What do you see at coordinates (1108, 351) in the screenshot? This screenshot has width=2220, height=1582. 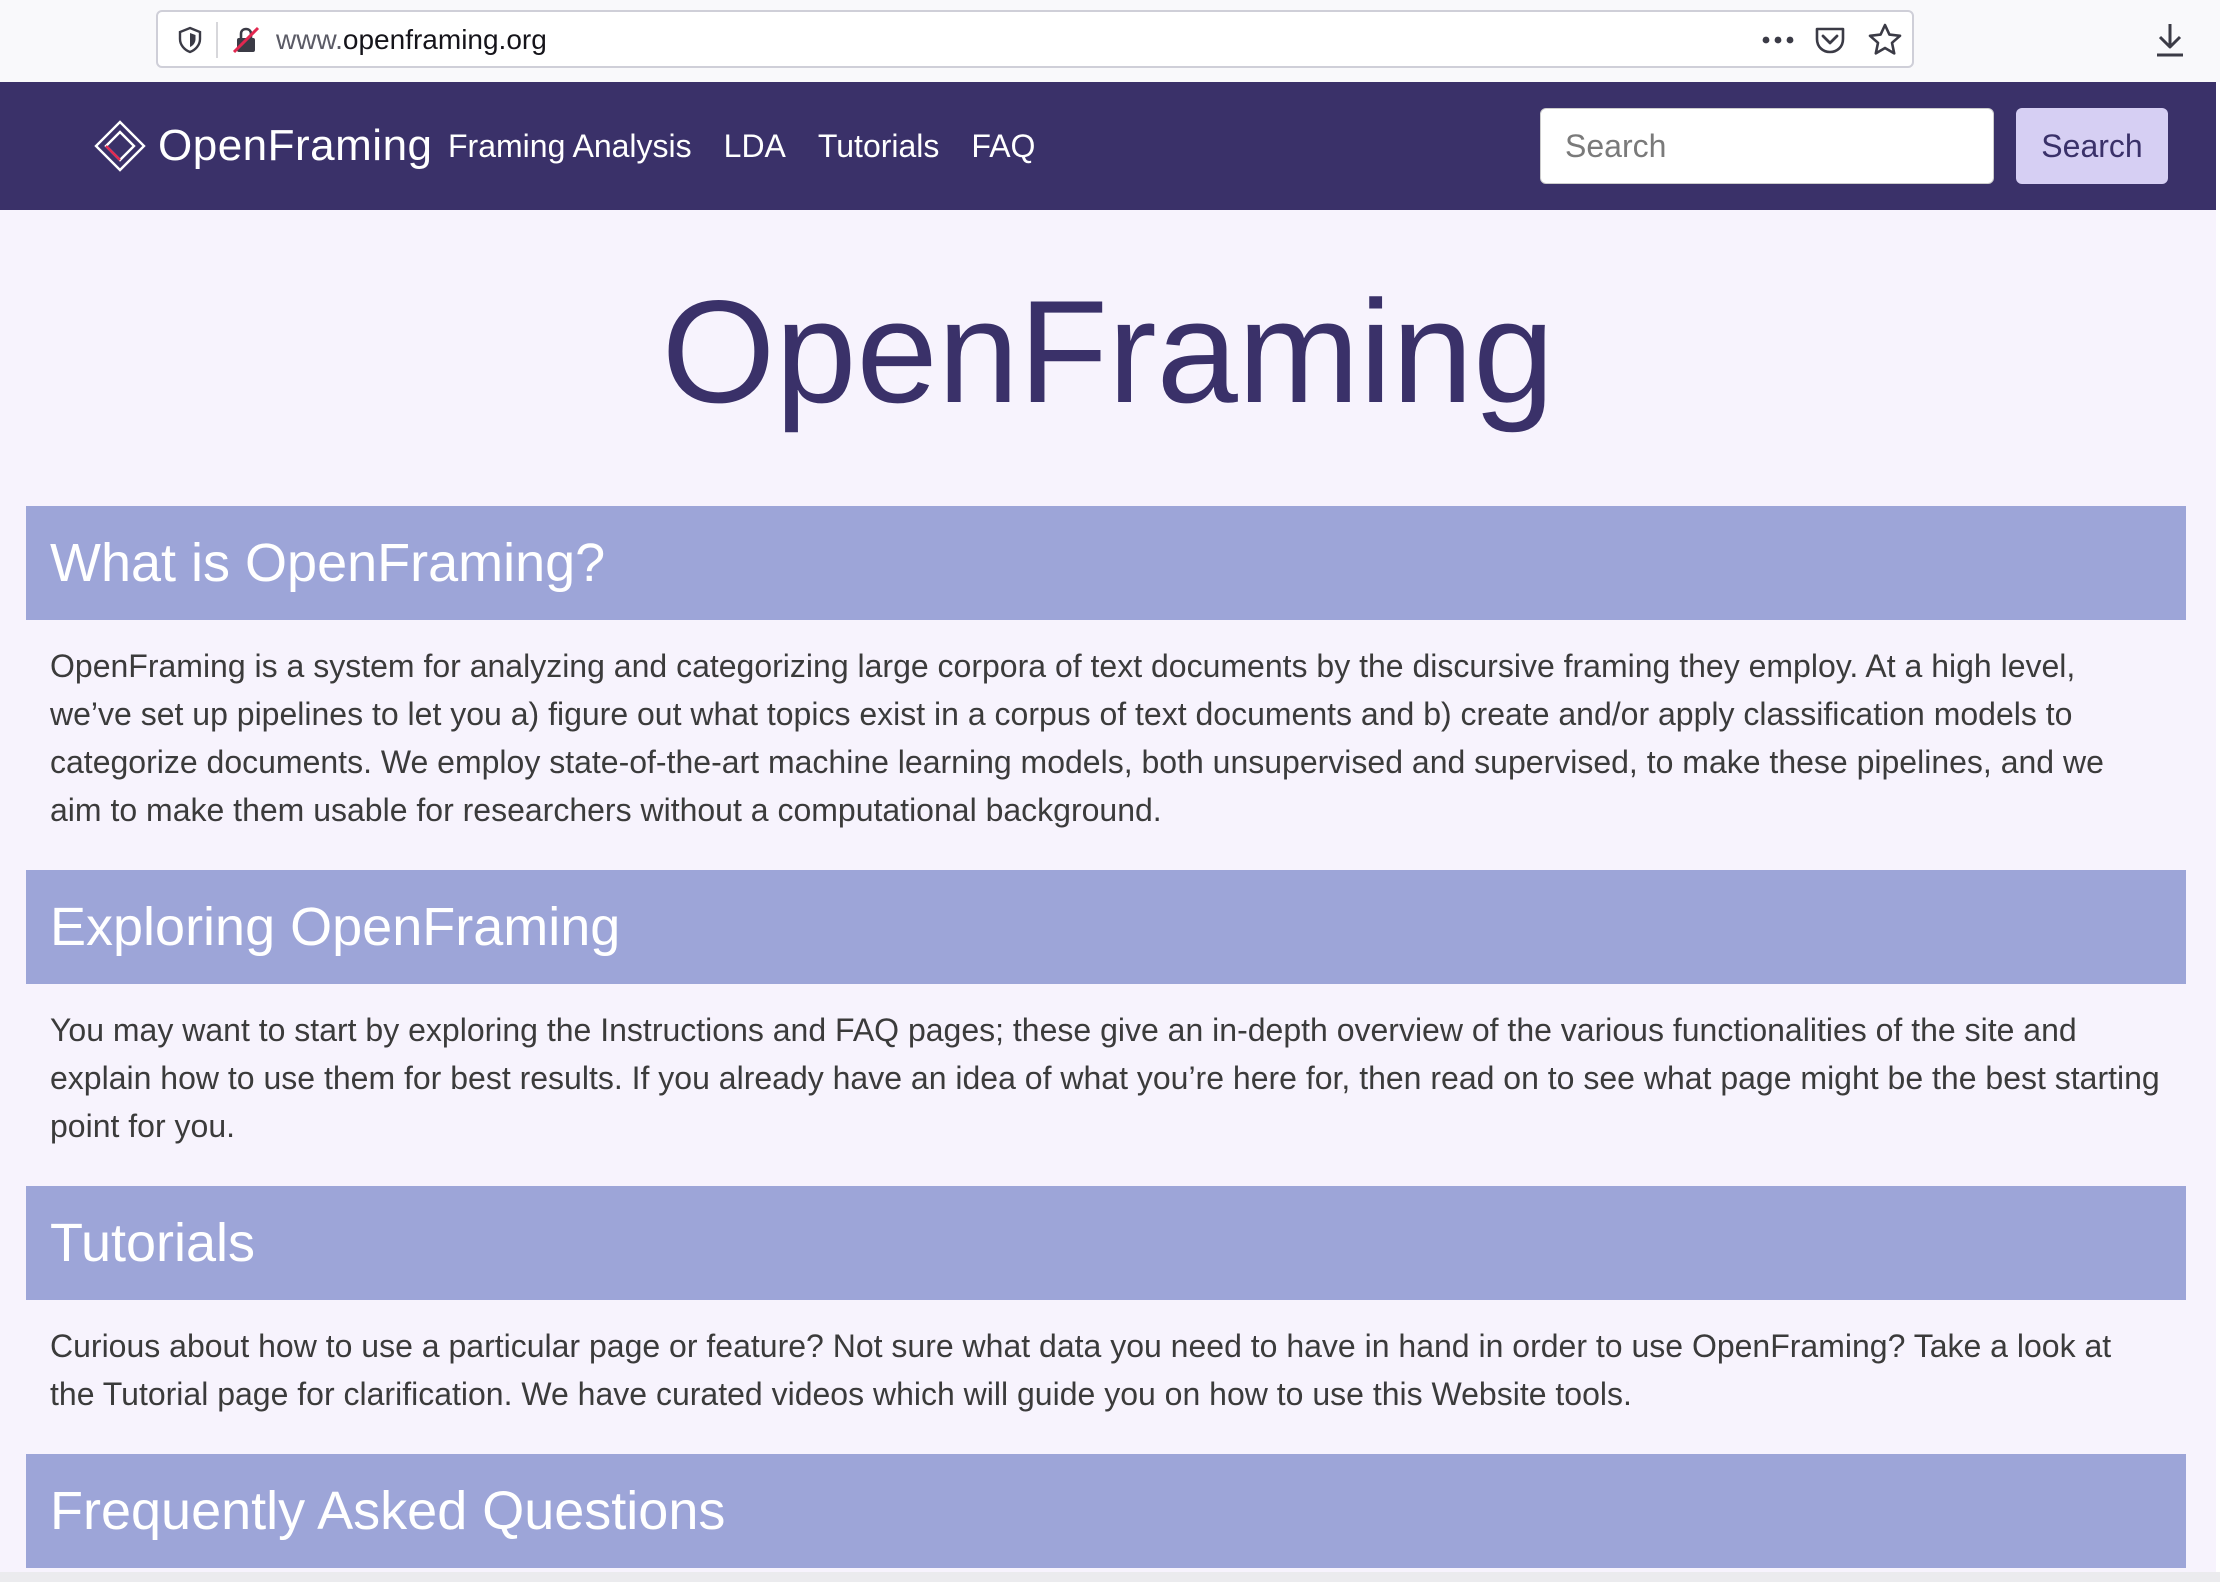 I see `page-title: OpenFraming` at bounding box center [1108, 351].